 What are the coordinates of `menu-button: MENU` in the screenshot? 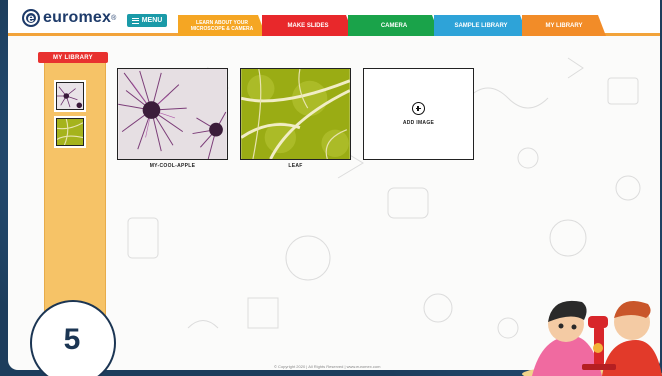 It's located at (147, 20).